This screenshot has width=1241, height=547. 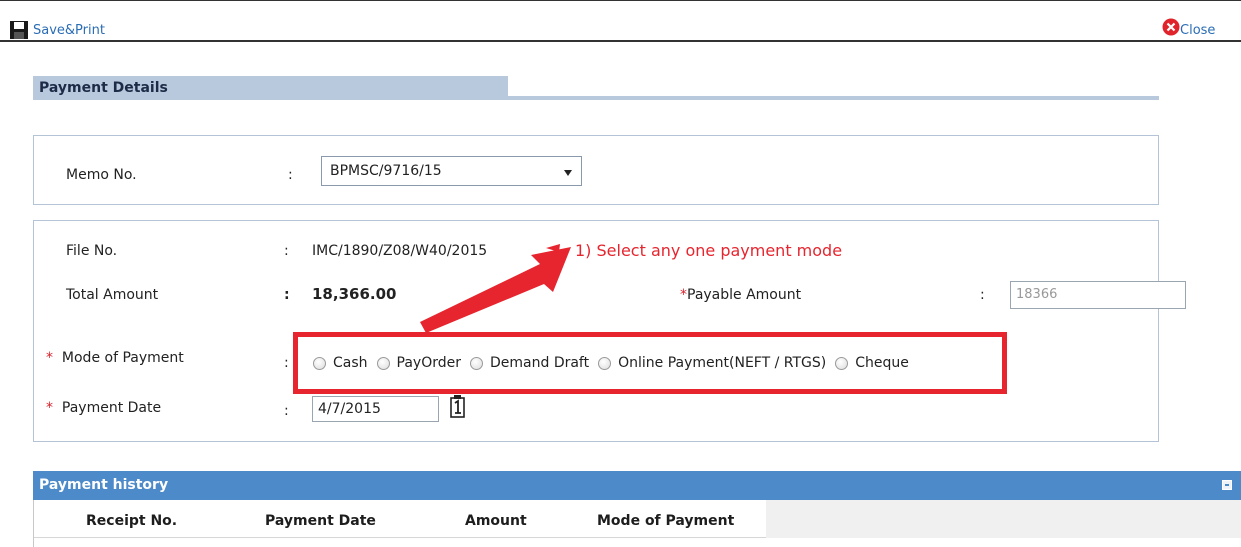 What do you see at coordinates (101, 175) in the screenshot?
I see `memo-label: Memo No.` at bounding box center [101, 175].